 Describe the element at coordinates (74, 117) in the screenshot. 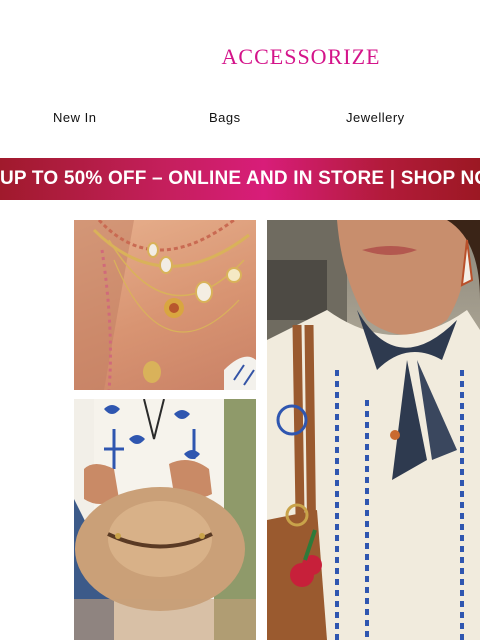

I see `nav-item-new-in: New In` at that location.